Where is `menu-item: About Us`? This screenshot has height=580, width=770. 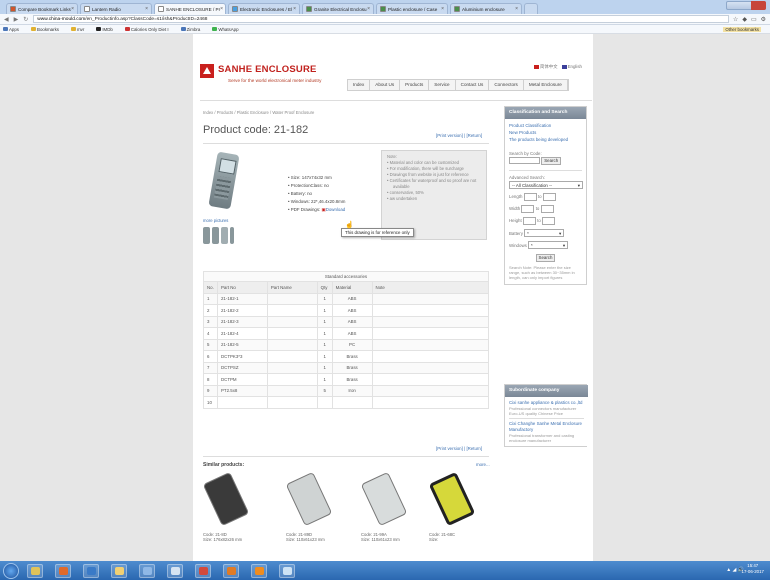 menu-item: About Us is located at coordinates (385, 85).